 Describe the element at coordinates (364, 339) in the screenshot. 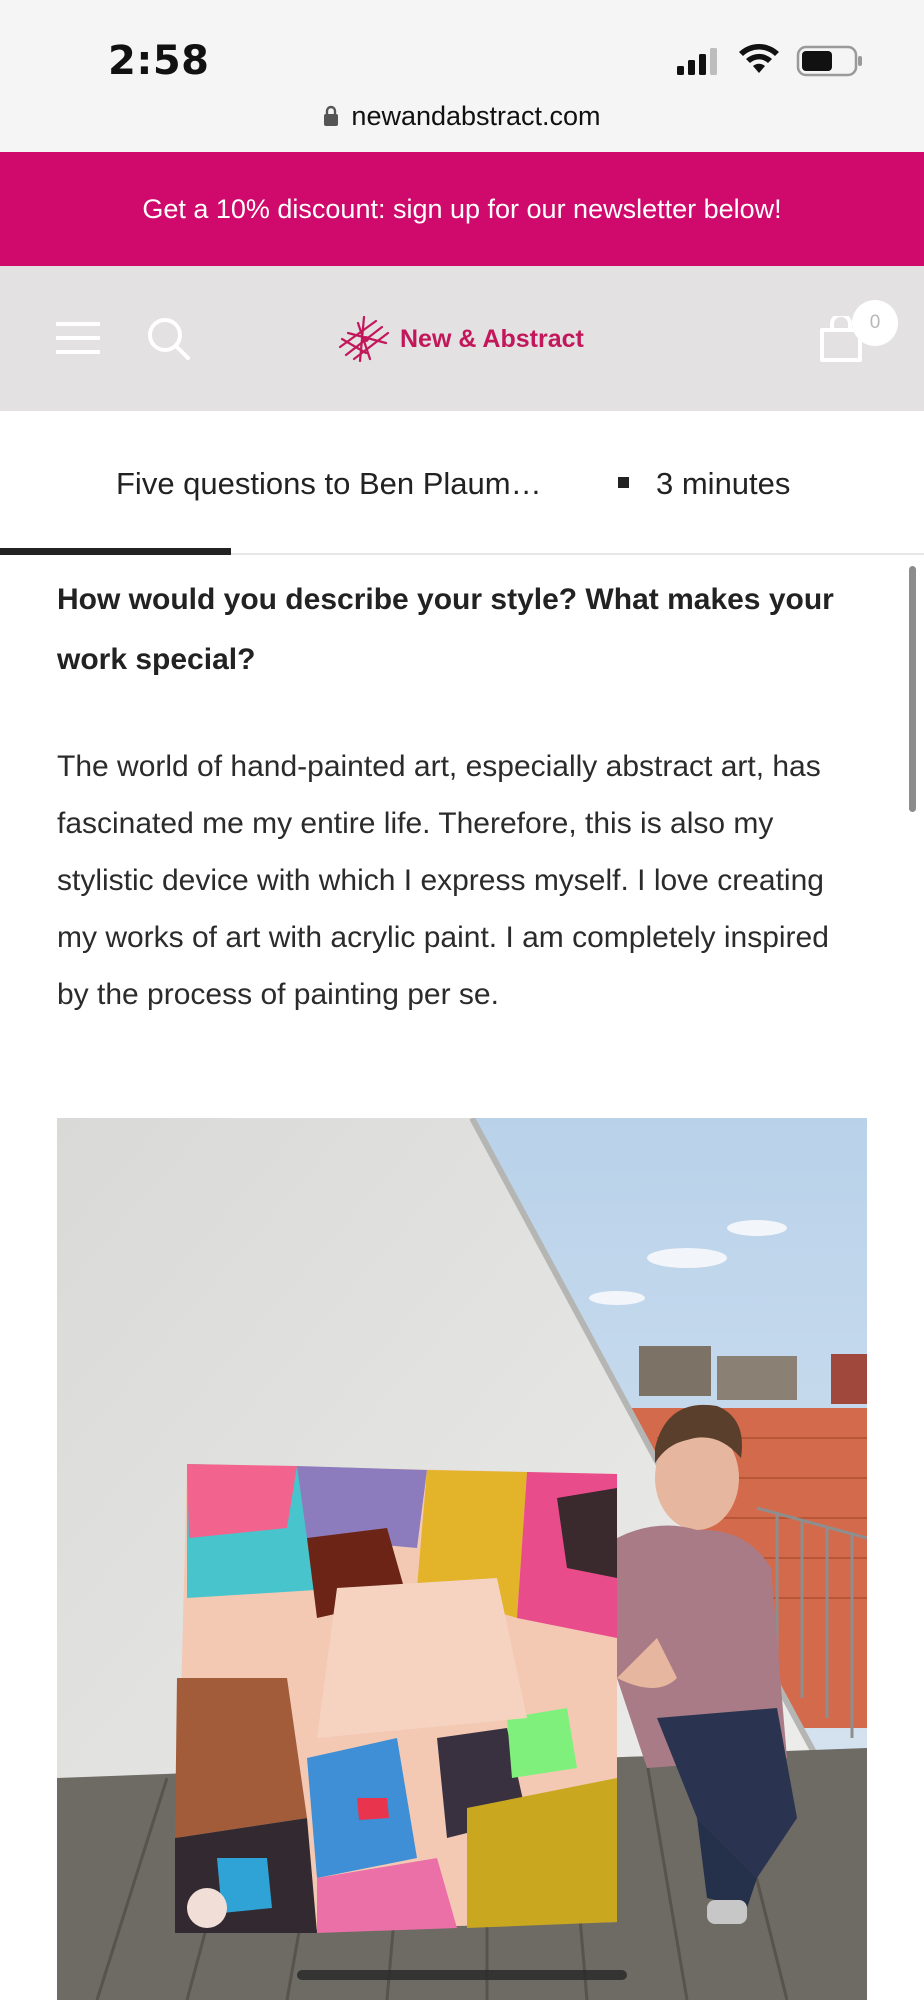

I see `logo-mark-icon` at that location.